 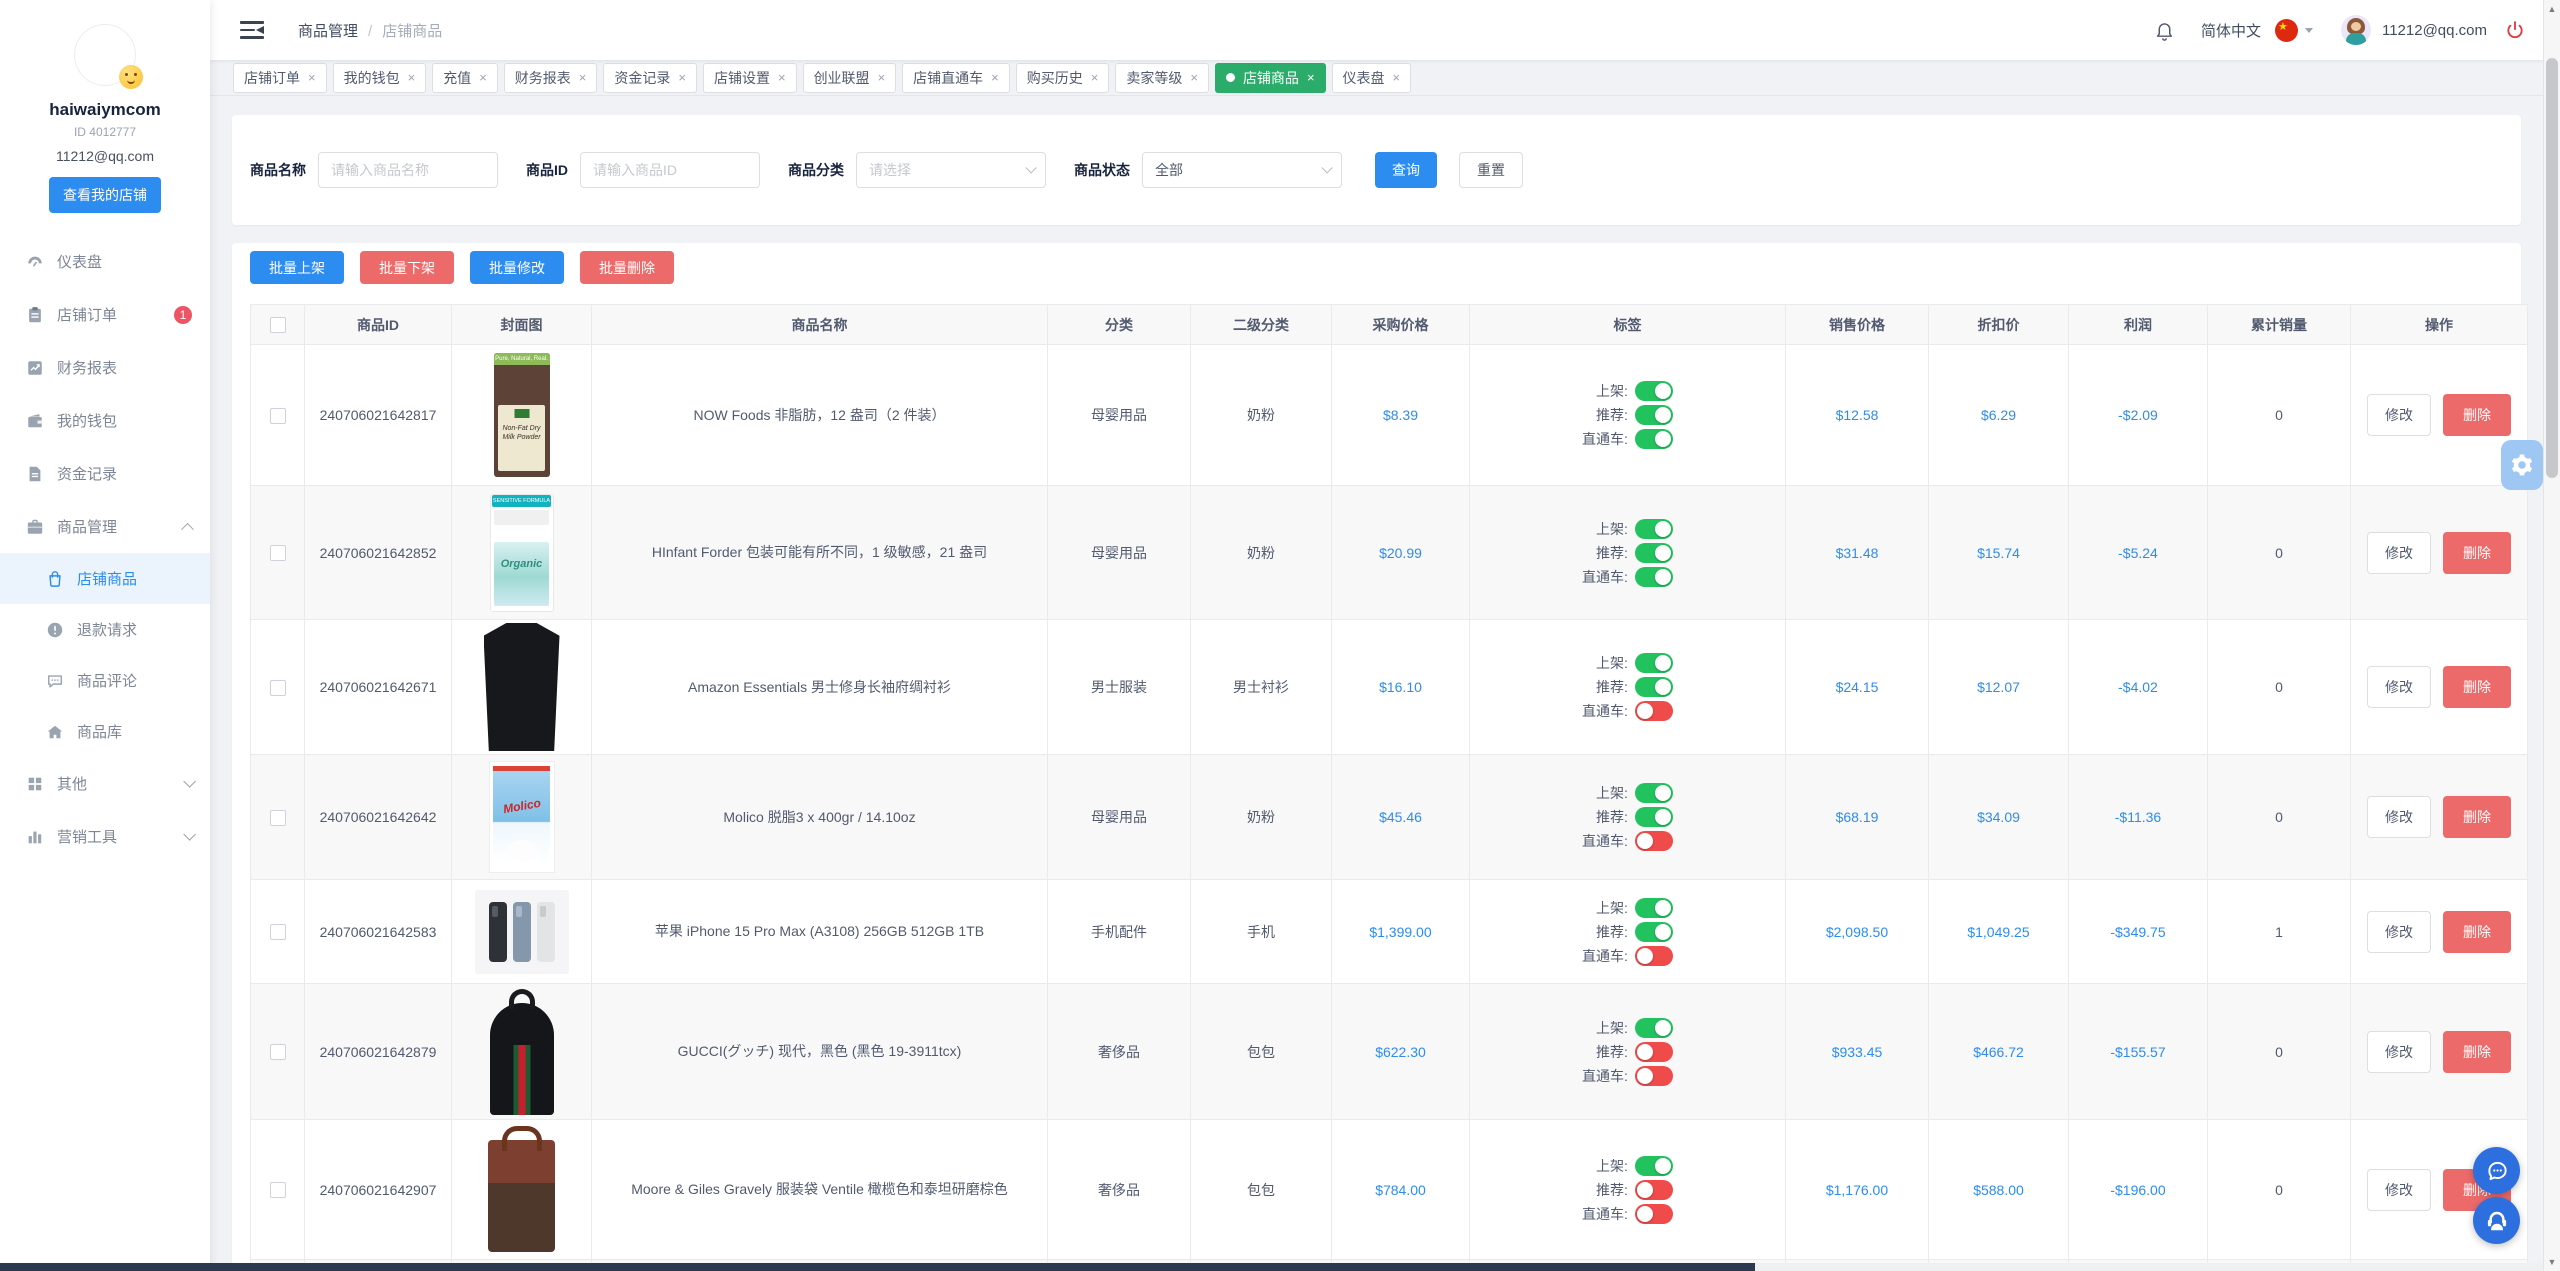 I want to click on sidebar-item-仪表盘: 仪表盘, so click(x=105, y=261).